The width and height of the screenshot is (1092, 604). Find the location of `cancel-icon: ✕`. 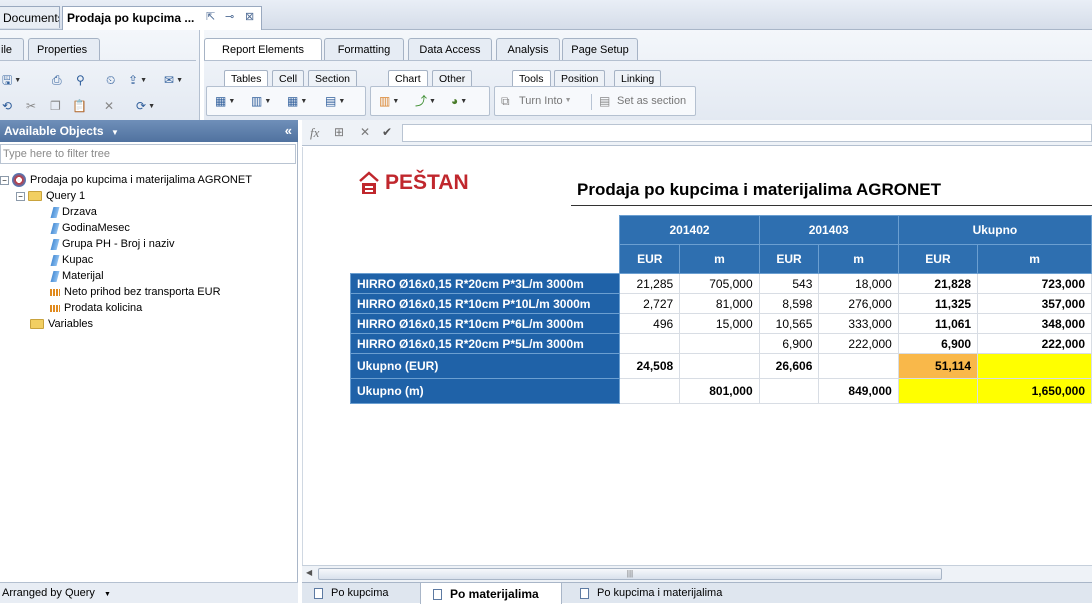

cancel-icon: ✕ is located at coordinates (365, 132).